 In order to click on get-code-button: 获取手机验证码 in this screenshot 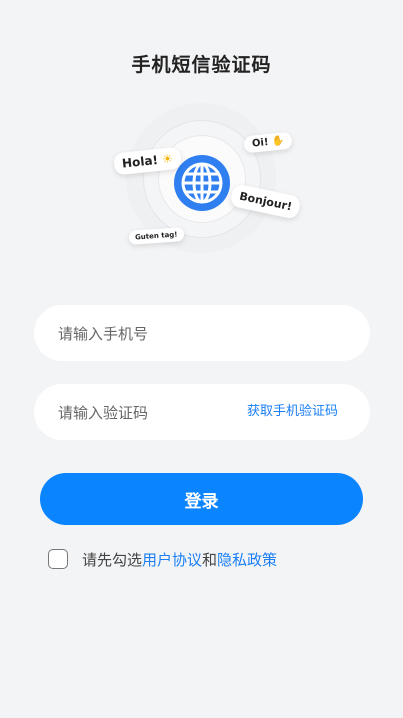, I will do `click(292, 412)`.